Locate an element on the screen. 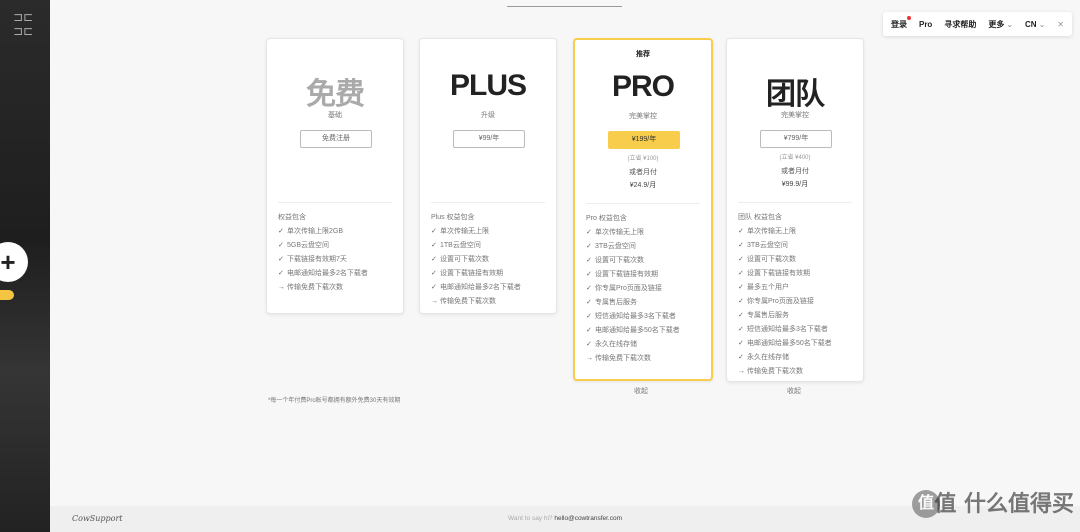 The width and height of the screenshot is (1080, 532). feature-text: 下载链接有效期7天 is located at coordinates (317, 259).